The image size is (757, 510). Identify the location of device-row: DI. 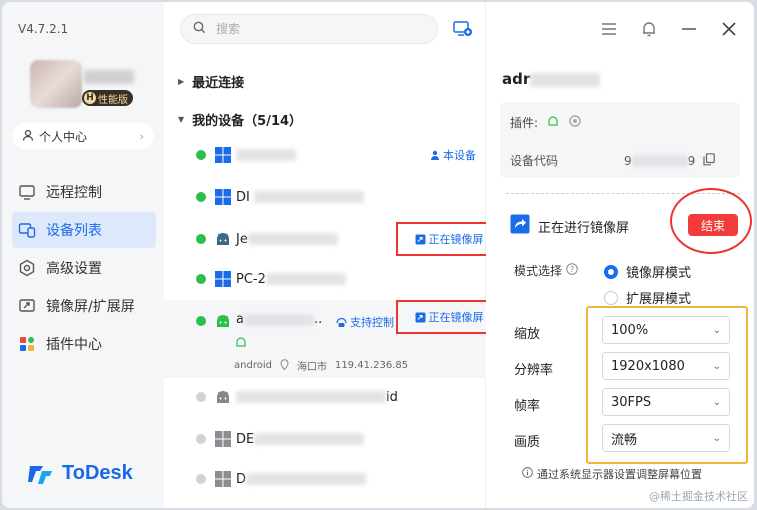
(325, 197).